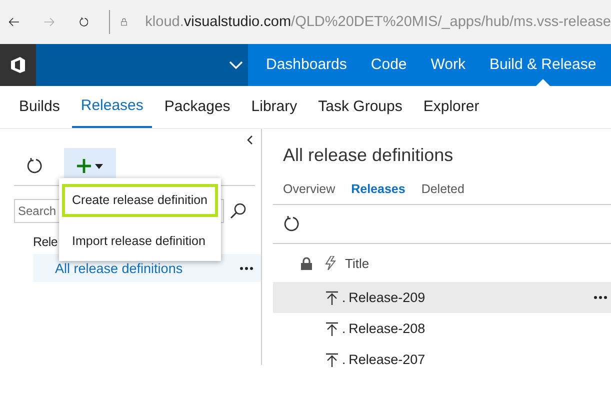 The image size is (611, 407). I want to click on release-row: . Release-209, so click(442, 297).